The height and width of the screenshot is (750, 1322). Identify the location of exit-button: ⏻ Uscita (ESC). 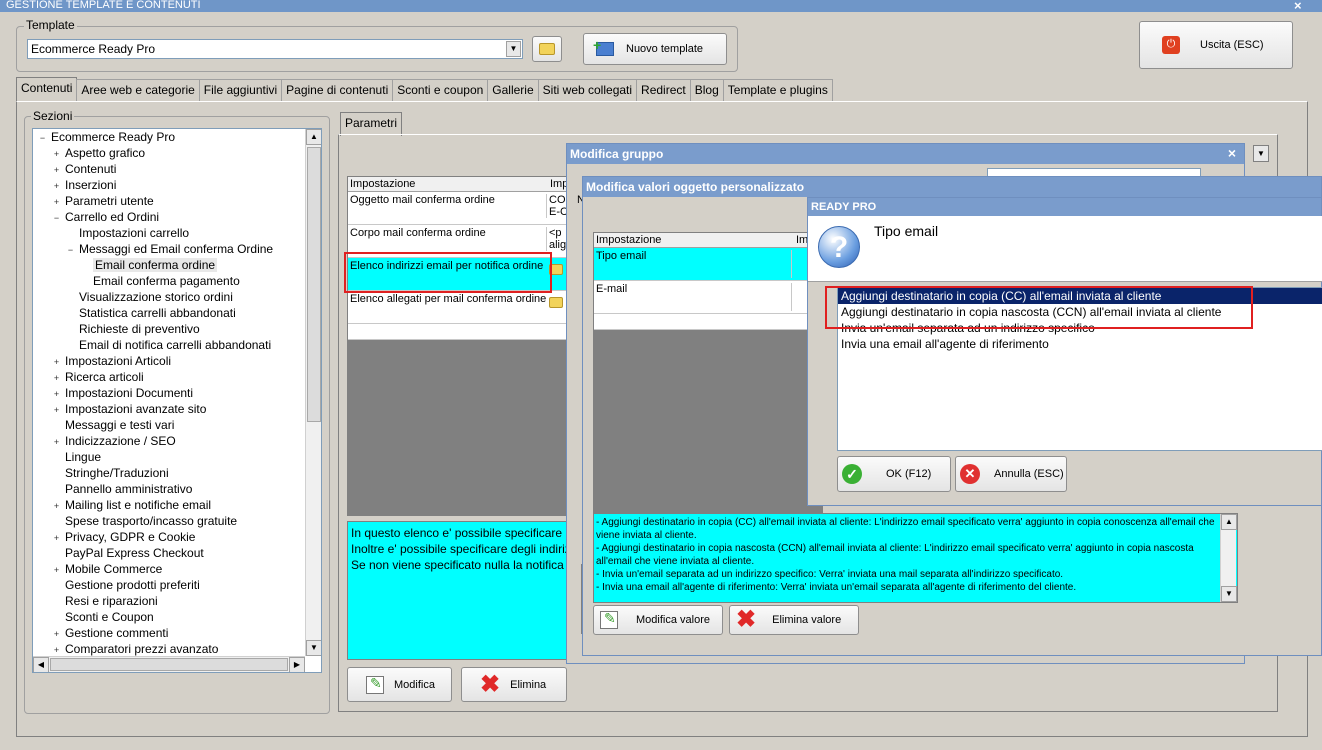
(1216, 45).